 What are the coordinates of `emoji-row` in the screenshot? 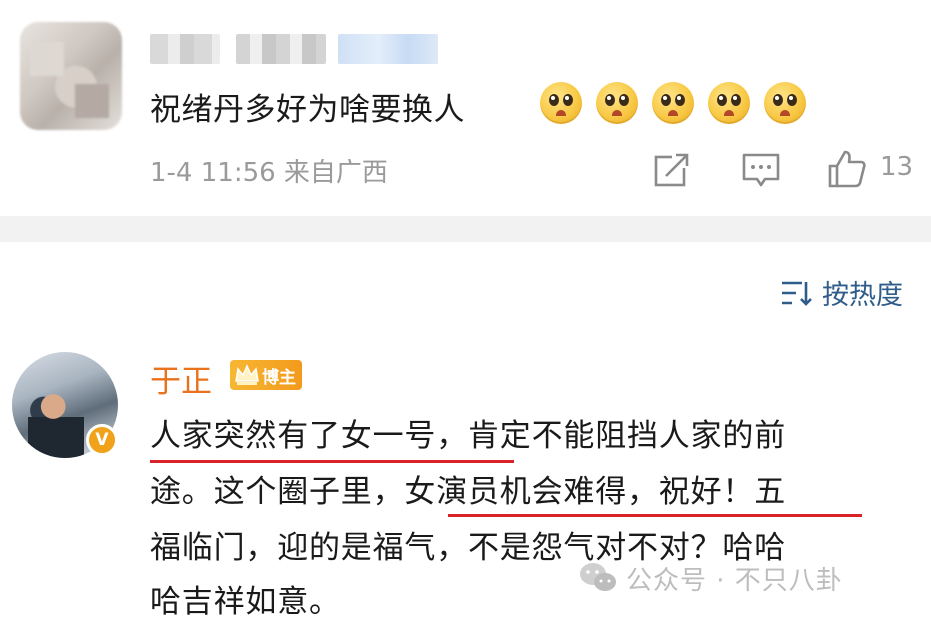 It's located at (673, 103).